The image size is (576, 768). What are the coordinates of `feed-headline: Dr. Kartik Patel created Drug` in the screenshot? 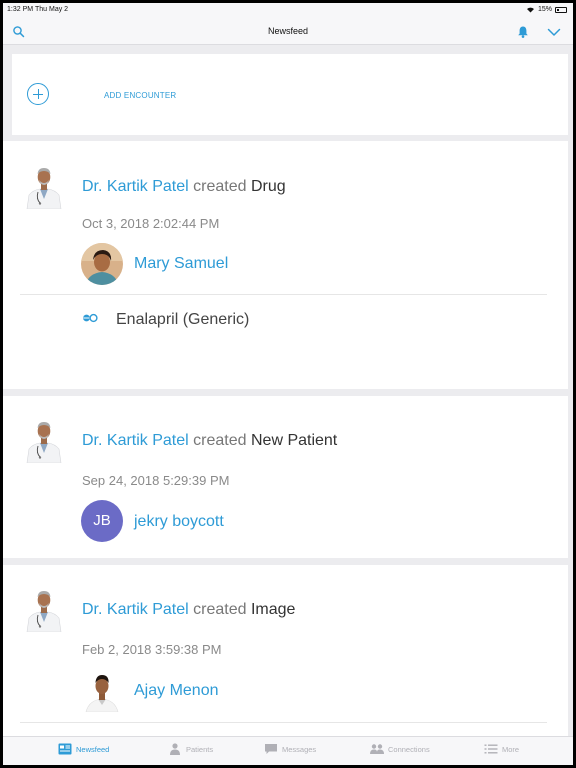 It's located at (184, 187).